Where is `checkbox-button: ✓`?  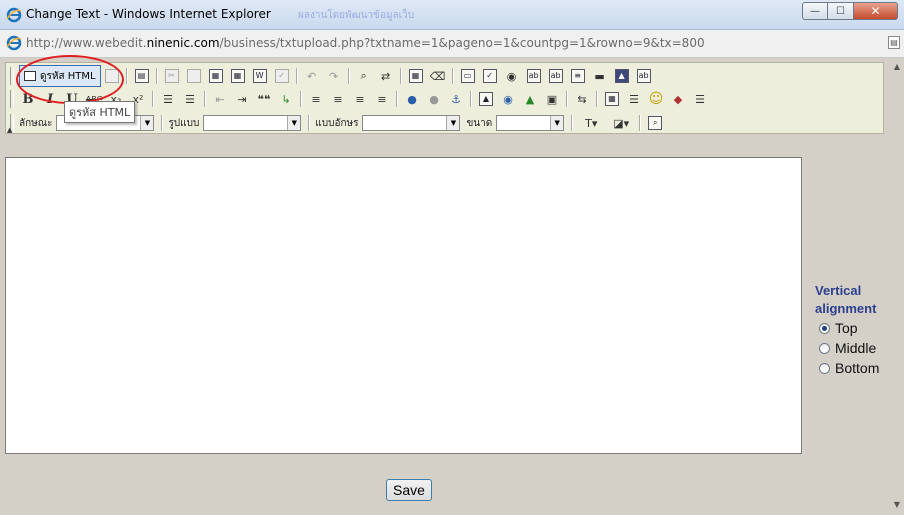
checkbox-button: ✓ is located at coordinates (490, 76).